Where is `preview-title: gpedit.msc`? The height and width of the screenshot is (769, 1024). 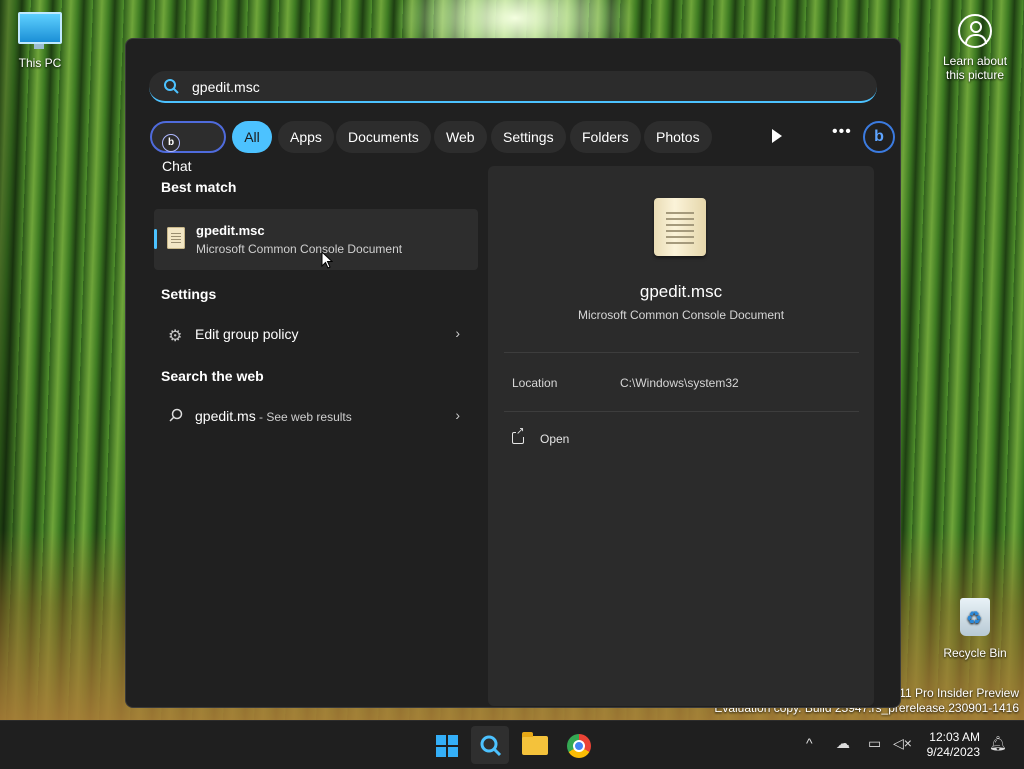
preview-title: gpedit.msc is located at coordinates (681, 291).